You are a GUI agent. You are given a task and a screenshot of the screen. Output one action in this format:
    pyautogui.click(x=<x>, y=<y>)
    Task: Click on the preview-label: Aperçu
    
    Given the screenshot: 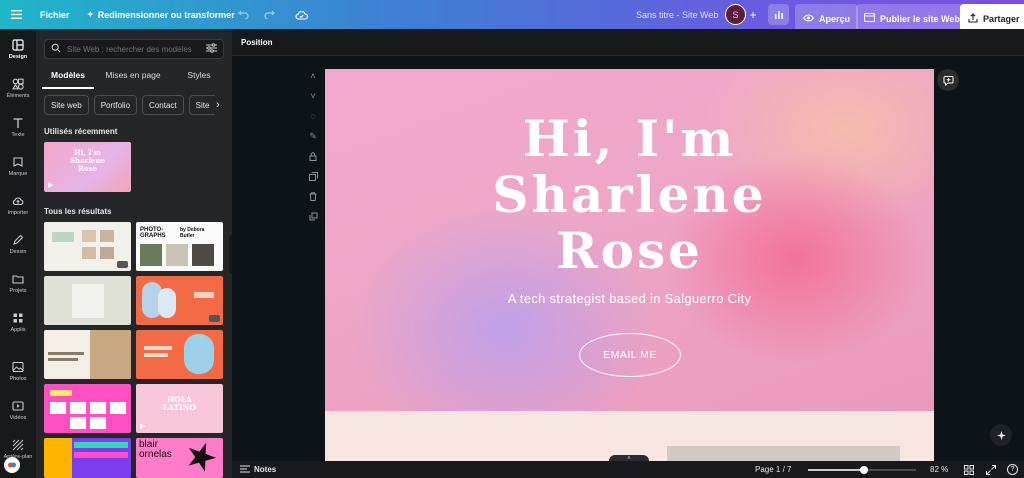 What is the action you would take?
    pyautogui.click(x=835, y=18)
    